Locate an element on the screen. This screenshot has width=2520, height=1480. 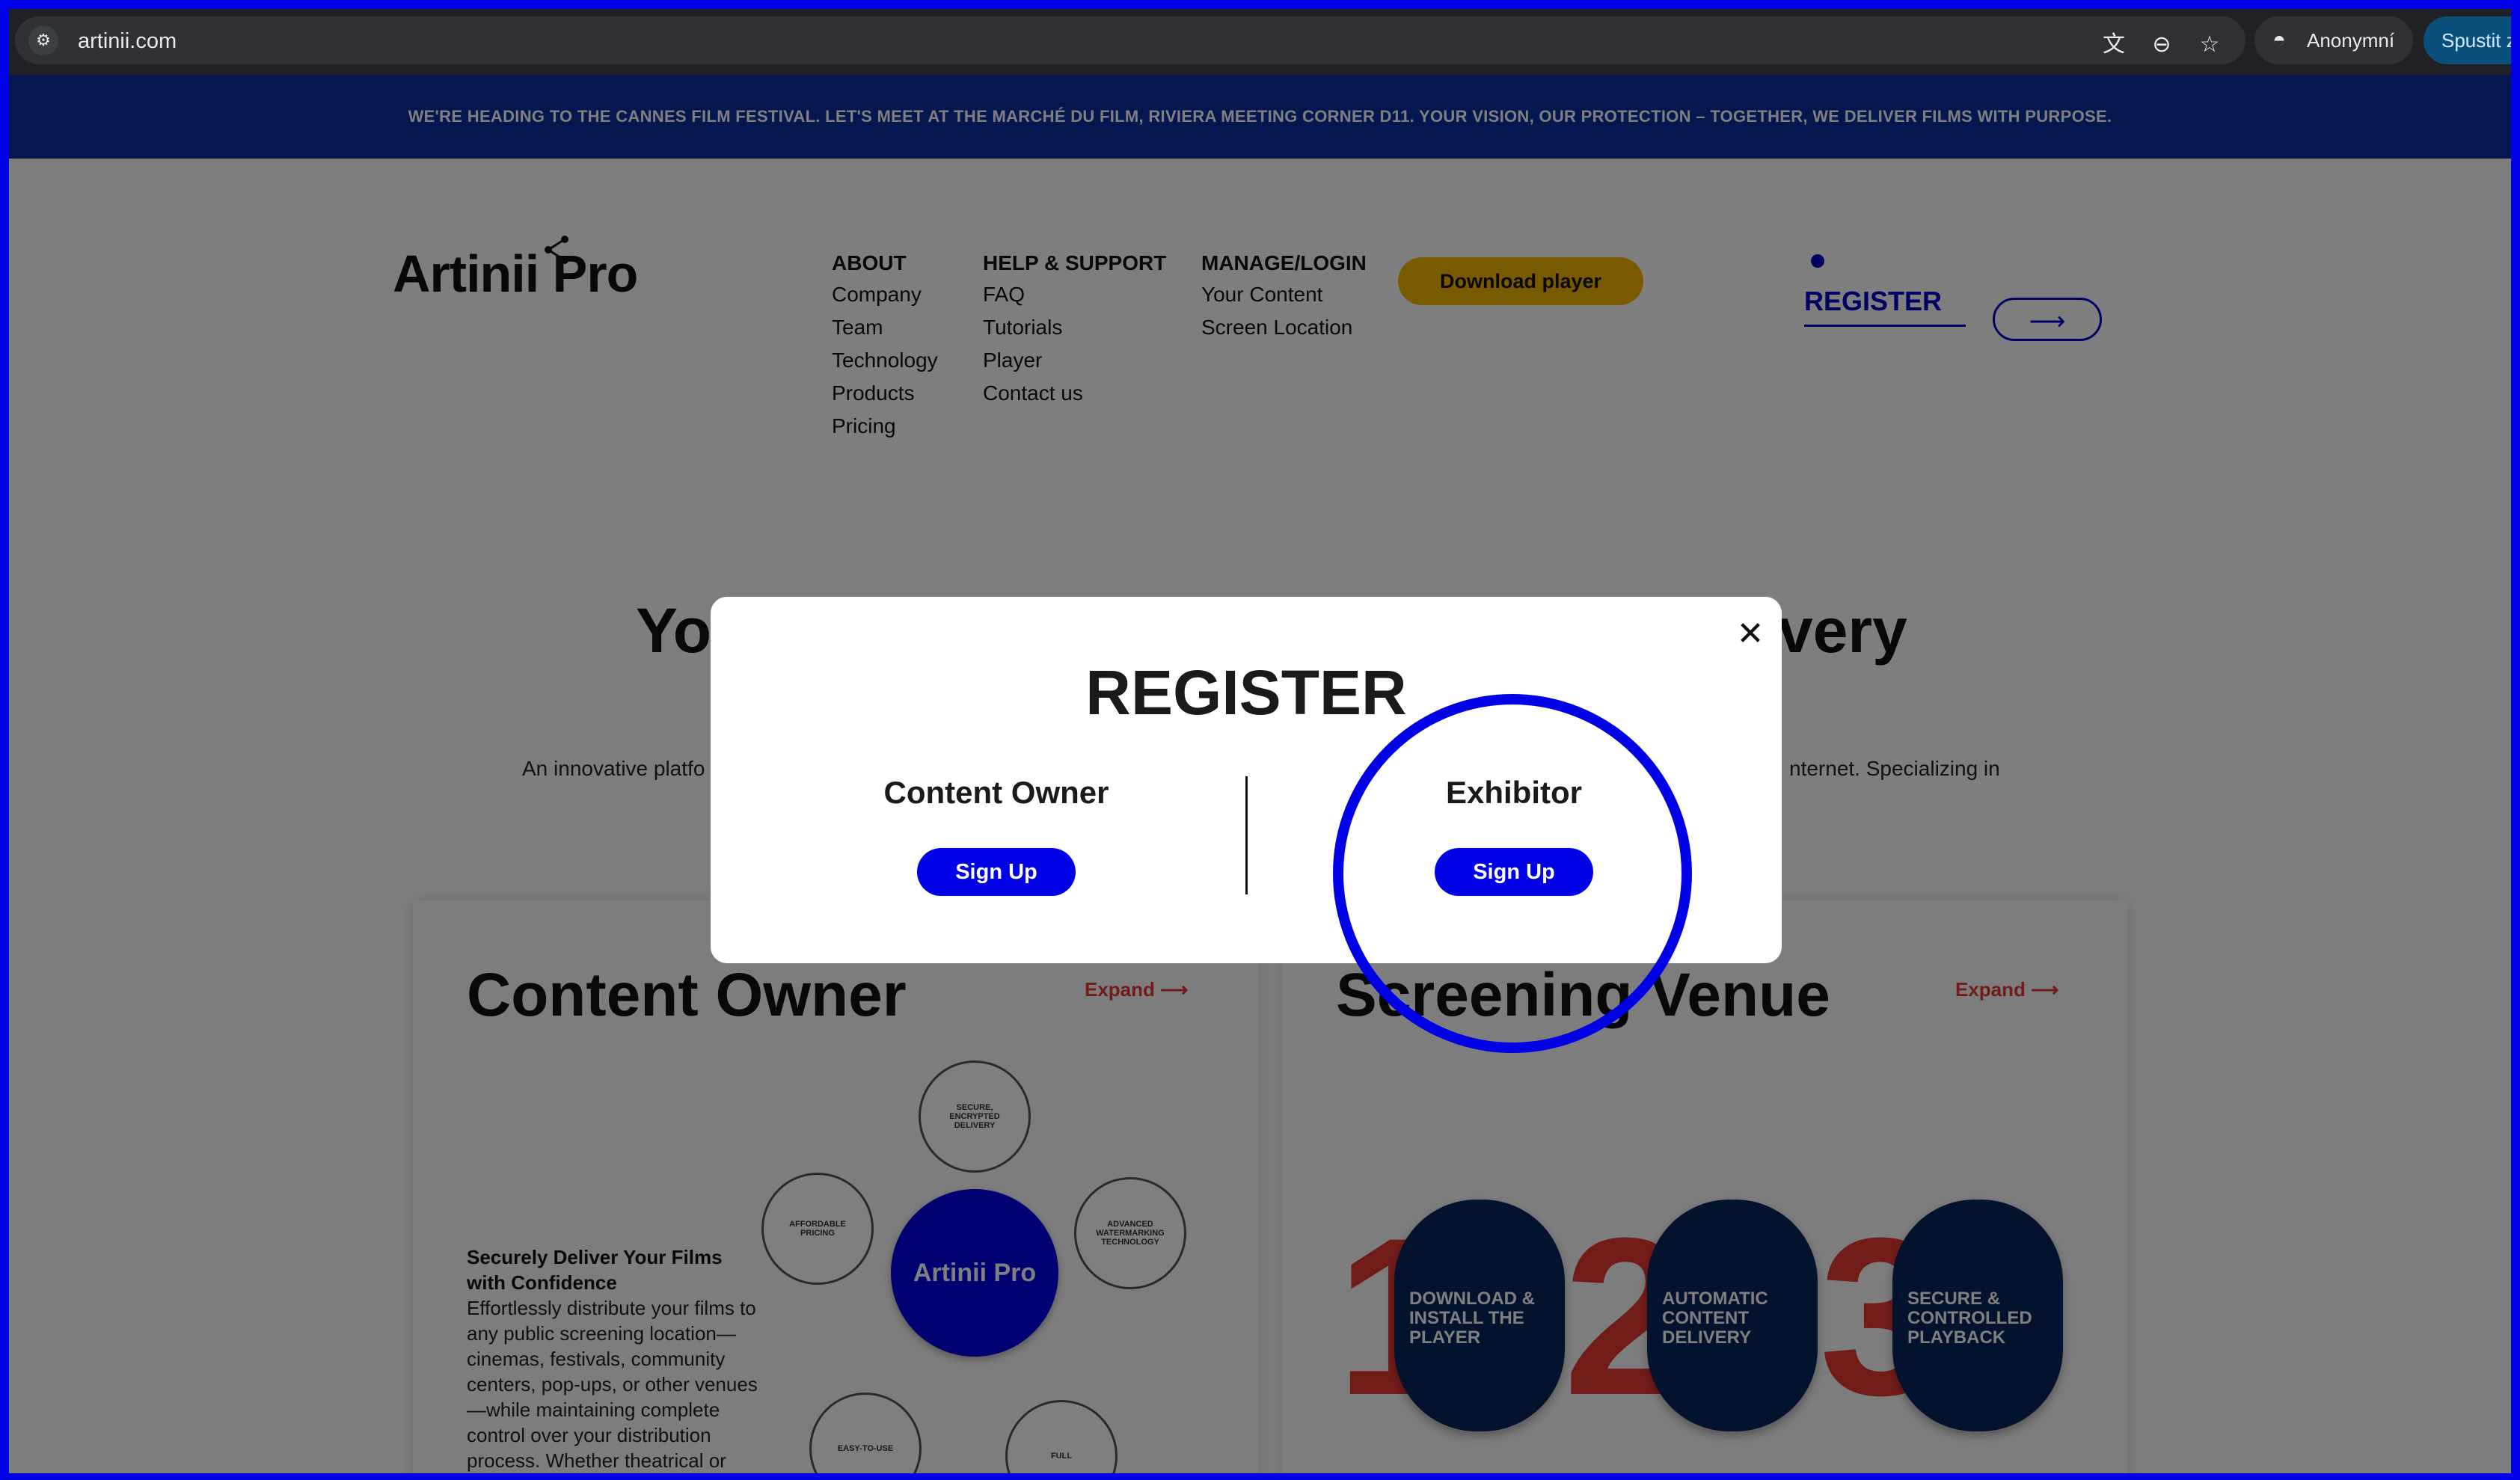
content-owner-signup-button: Sign Up is located at coordinates (996, 872).